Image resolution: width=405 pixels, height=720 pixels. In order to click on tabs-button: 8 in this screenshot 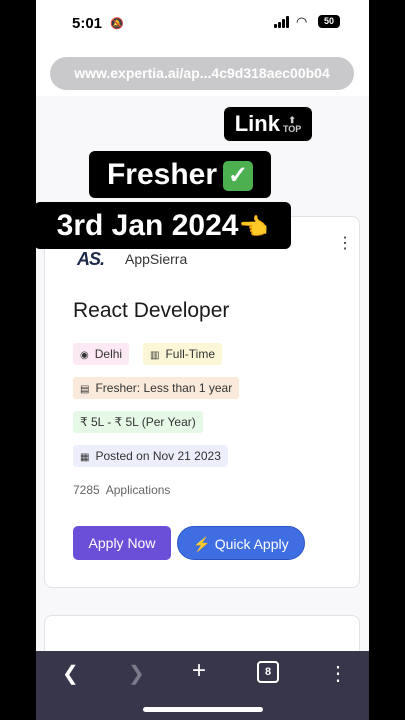, I will do `click(268, 672)`.